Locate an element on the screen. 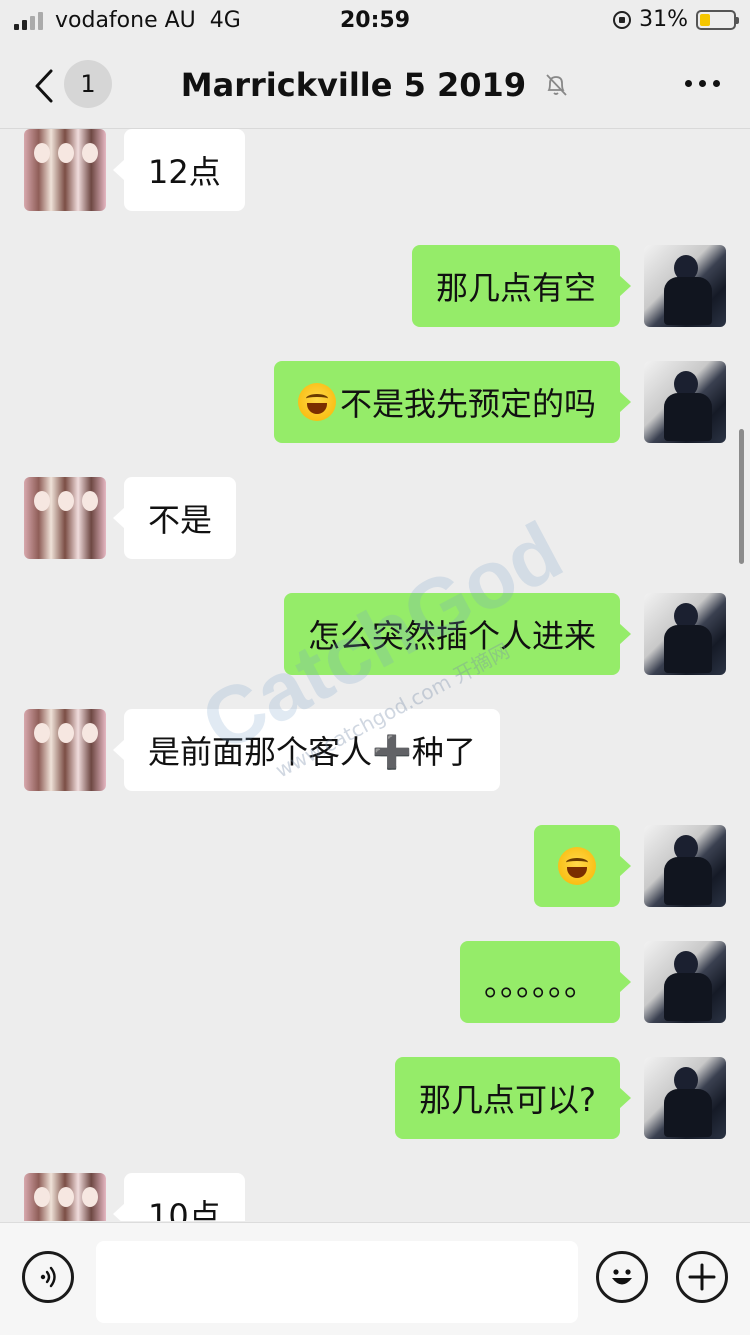 This screenshot has width=750, height=1335. message-text: 12点 is located at coordinates (184, 172).